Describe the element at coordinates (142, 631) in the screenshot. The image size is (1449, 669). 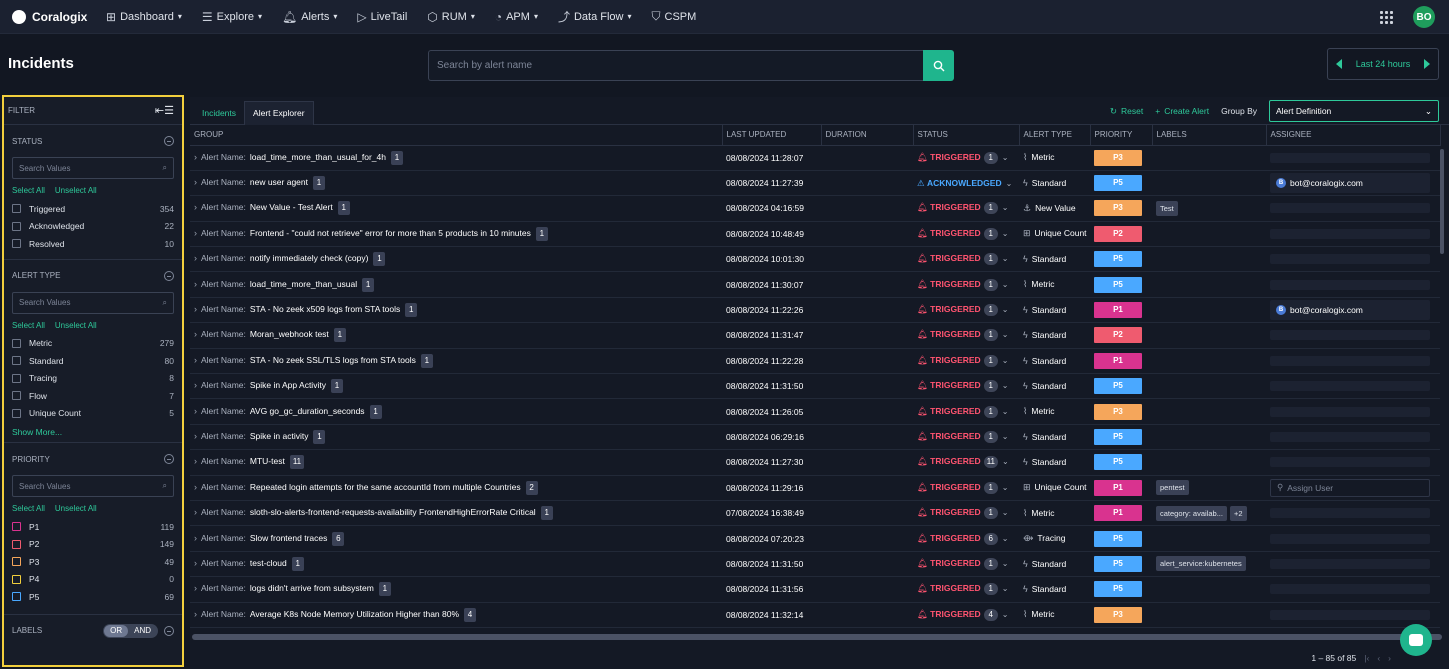
I see `toggle-and: AND` at that location.